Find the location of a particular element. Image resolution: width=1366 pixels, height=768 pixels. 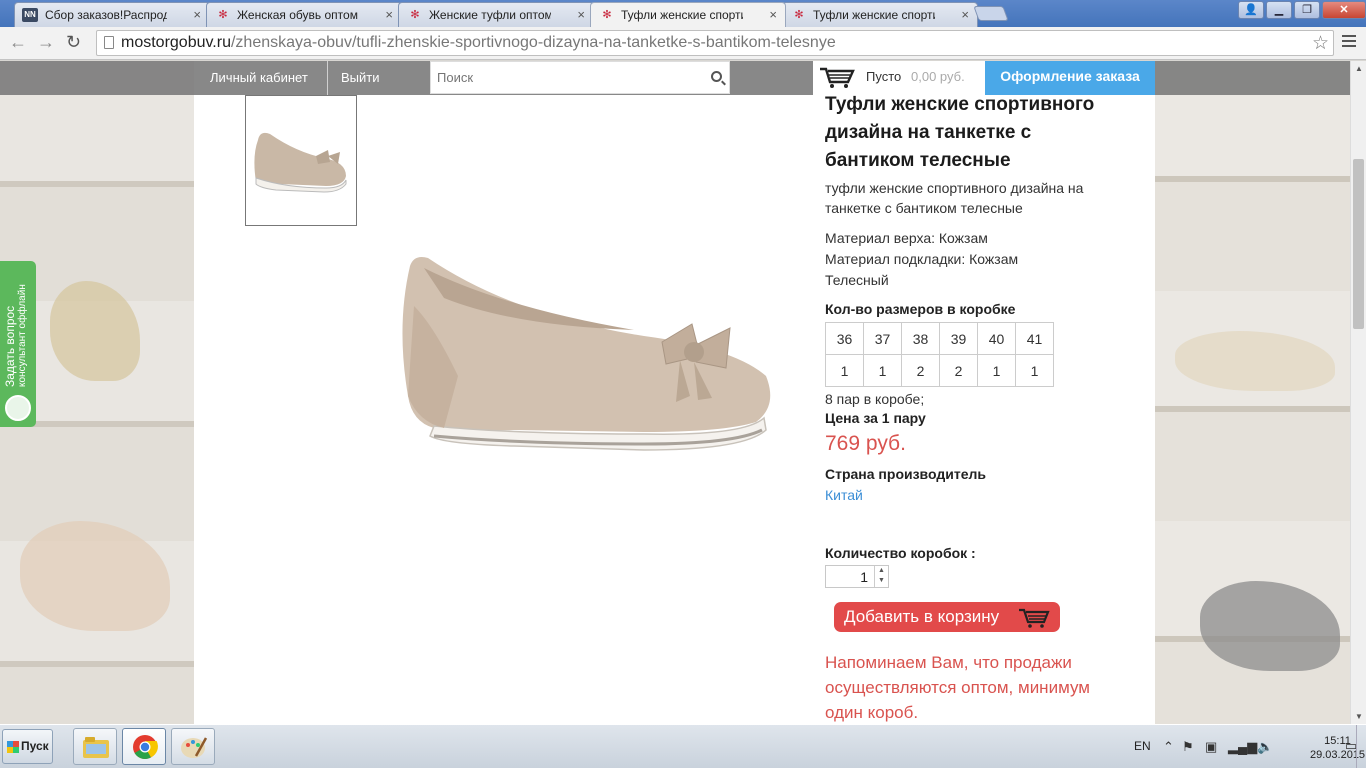

search-icon is located at coordinates (716, 76).